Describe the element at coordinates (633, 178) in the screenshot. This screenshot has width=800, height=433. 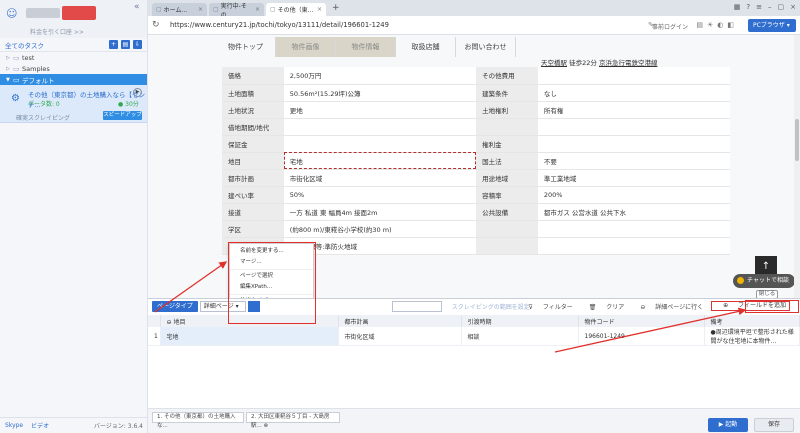
I see `property-value: 準工業地域` at that location.